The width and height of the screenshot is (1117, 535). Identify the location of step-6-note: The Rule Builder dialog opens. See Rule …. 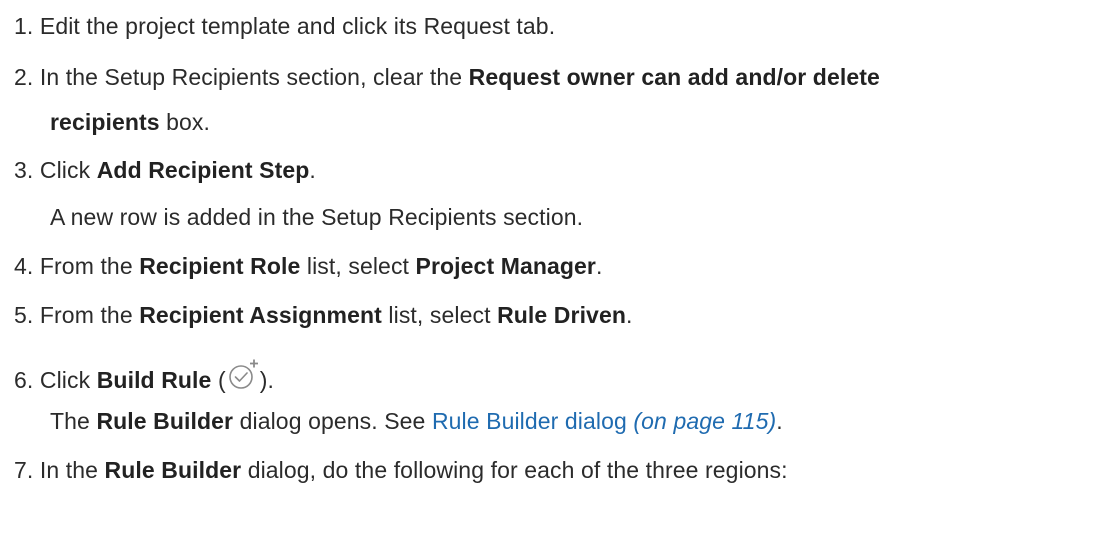
(416, 421).